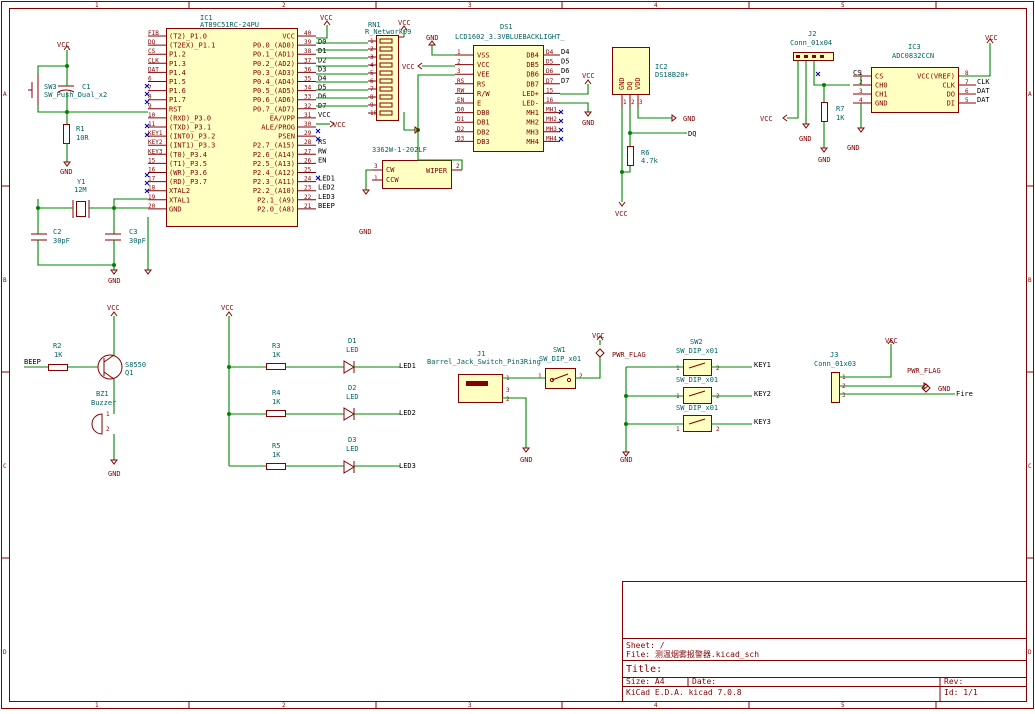 The image size is (1035, 714). I want to click on ic1-right-pin-number: 24, so click(308, 179).